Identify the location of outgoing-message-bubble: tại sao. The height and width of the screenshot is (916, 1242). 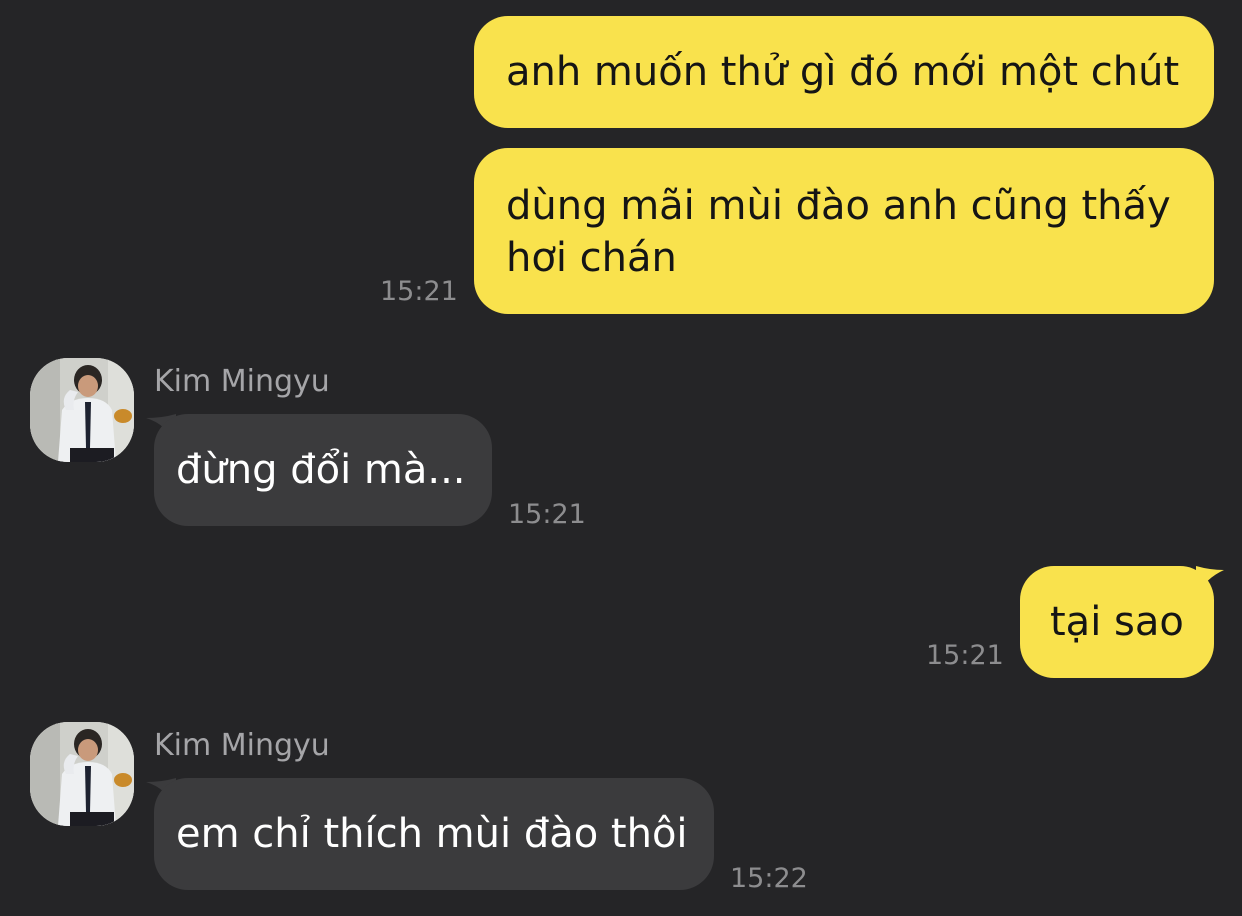
(1117, 622).